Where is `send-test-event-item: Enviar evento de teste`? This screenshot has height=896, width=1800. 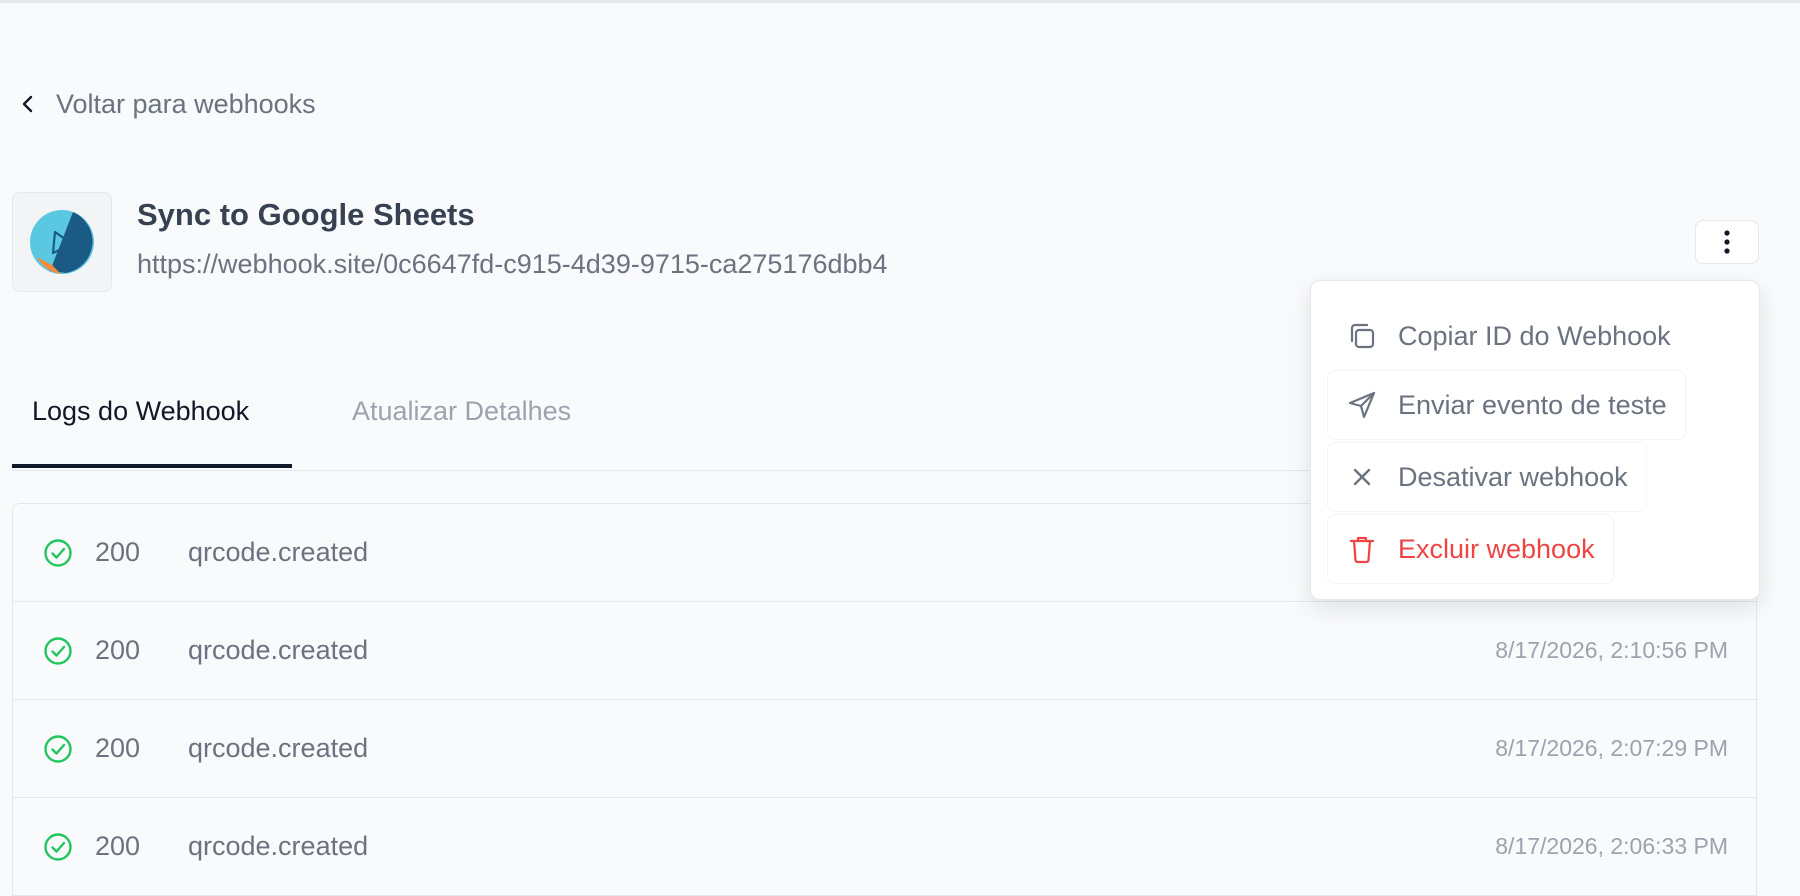 send-test-event-item: Enviar evento de teste is located at coordinates (1506, 405).